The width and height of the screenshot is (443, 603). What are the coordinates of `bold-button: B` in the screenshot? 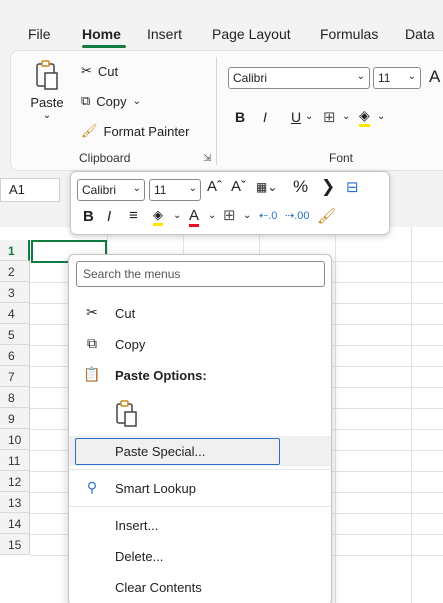 It's located at (240, 117).